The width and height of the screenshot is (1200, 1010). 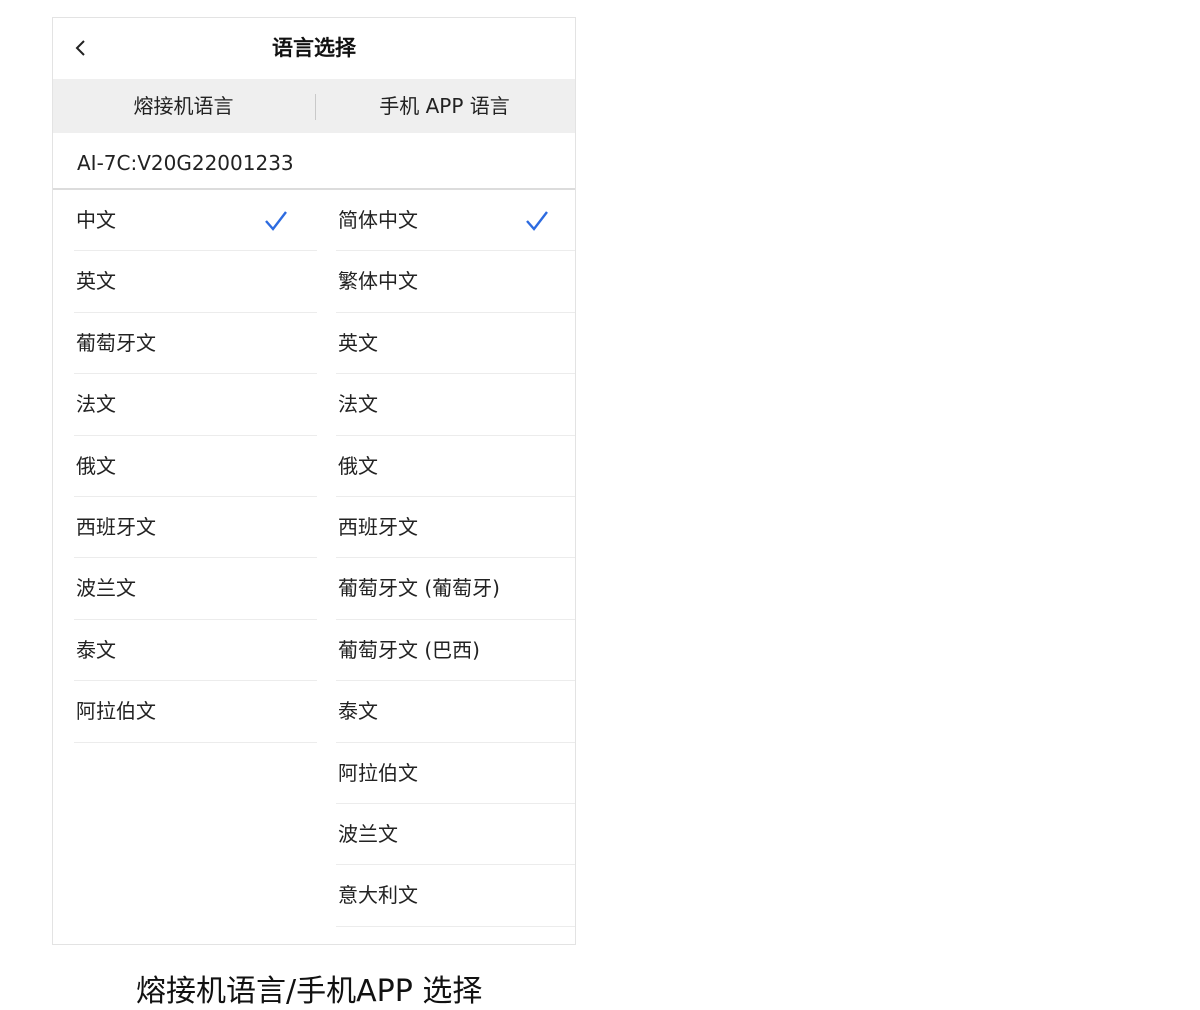 I want to click on page-title: 语言选择, so click(x=314, y=48).